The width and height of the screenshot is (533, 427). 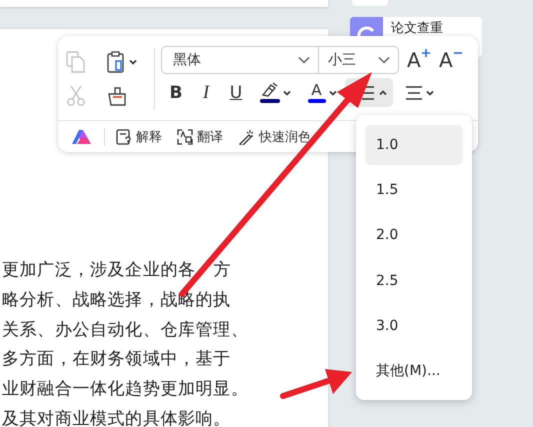 What do you see at coordinates (223, 270) in the screenshot?
I see `text-line: 方` at bounding box center [223, 270].